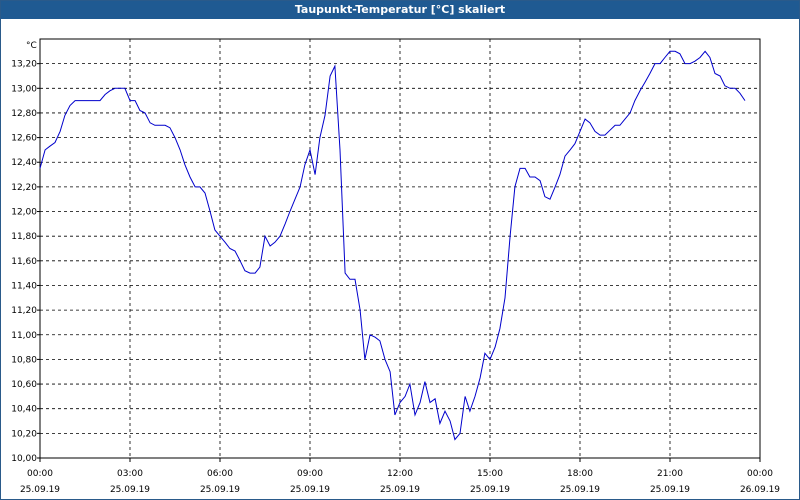 The image size is (800, 500). What do you see at coordinates (580, 474) in the screenshot?
I see `x-tick-time: 18:00` at bounding box center [580, 474].